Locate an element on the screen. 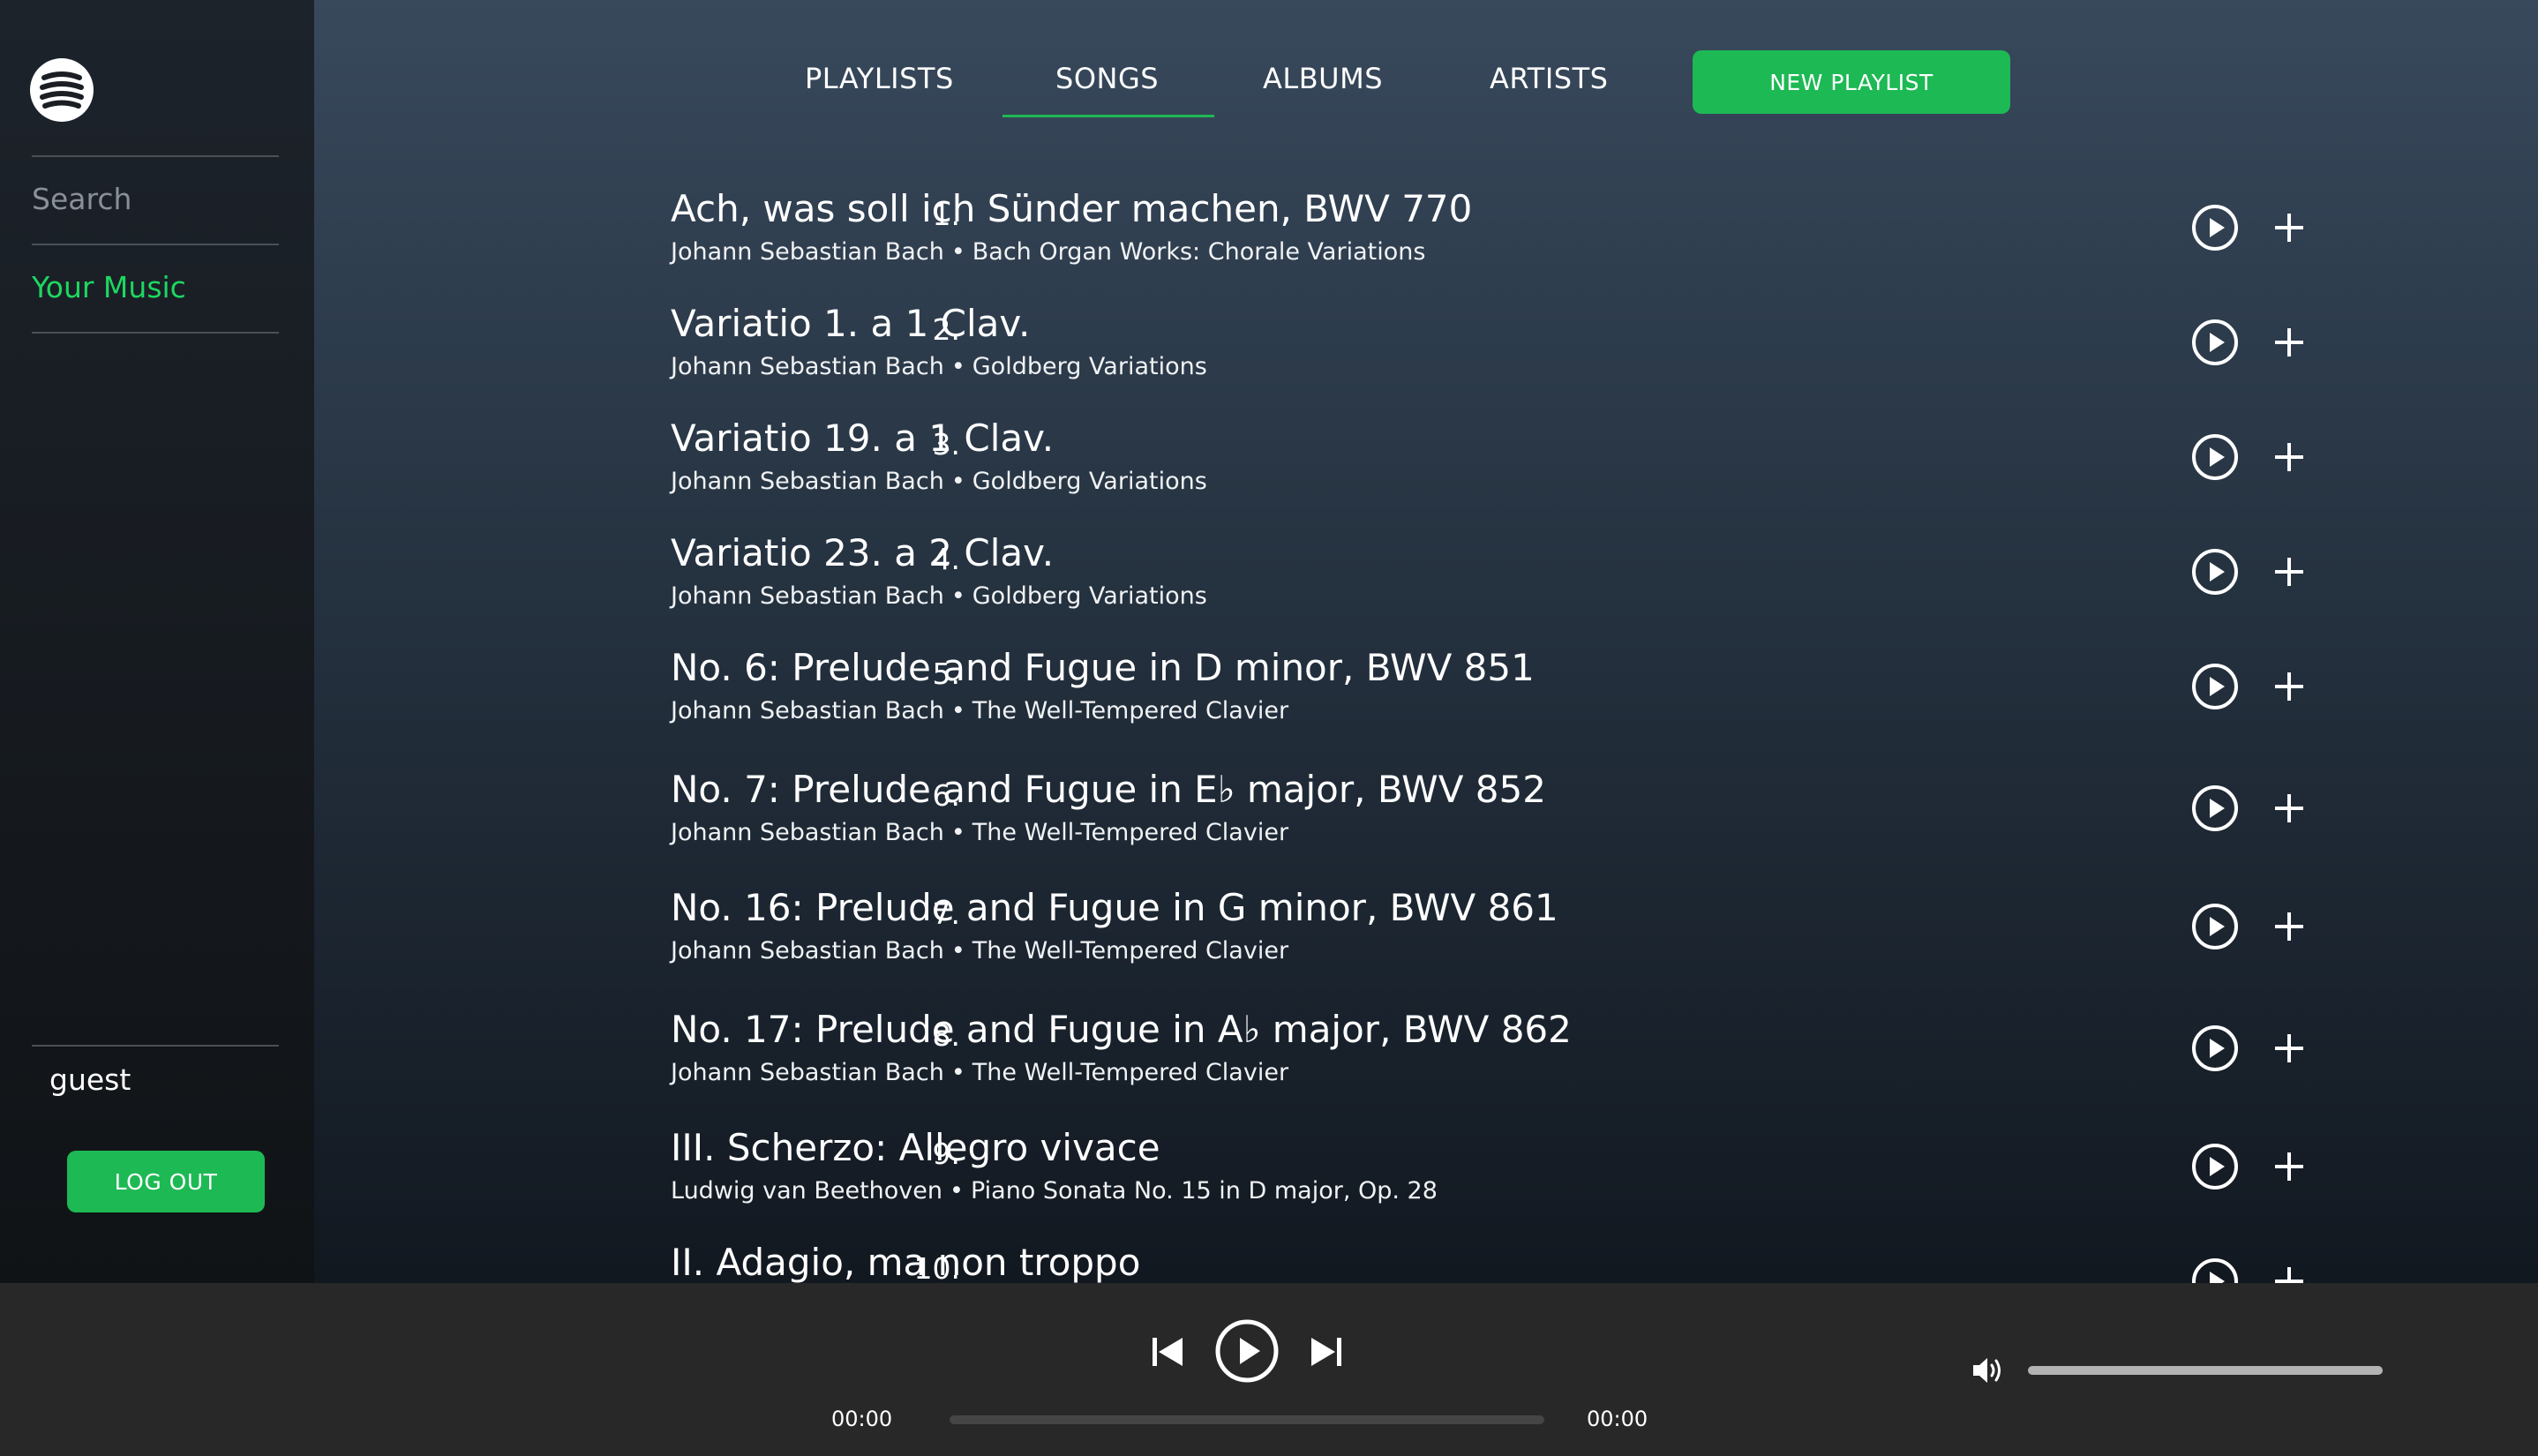 The image size is (2538, 1456). song-album: Piano Sonata No. 15 in D major, Op. 28 is located at coordinates (1204, 1191).